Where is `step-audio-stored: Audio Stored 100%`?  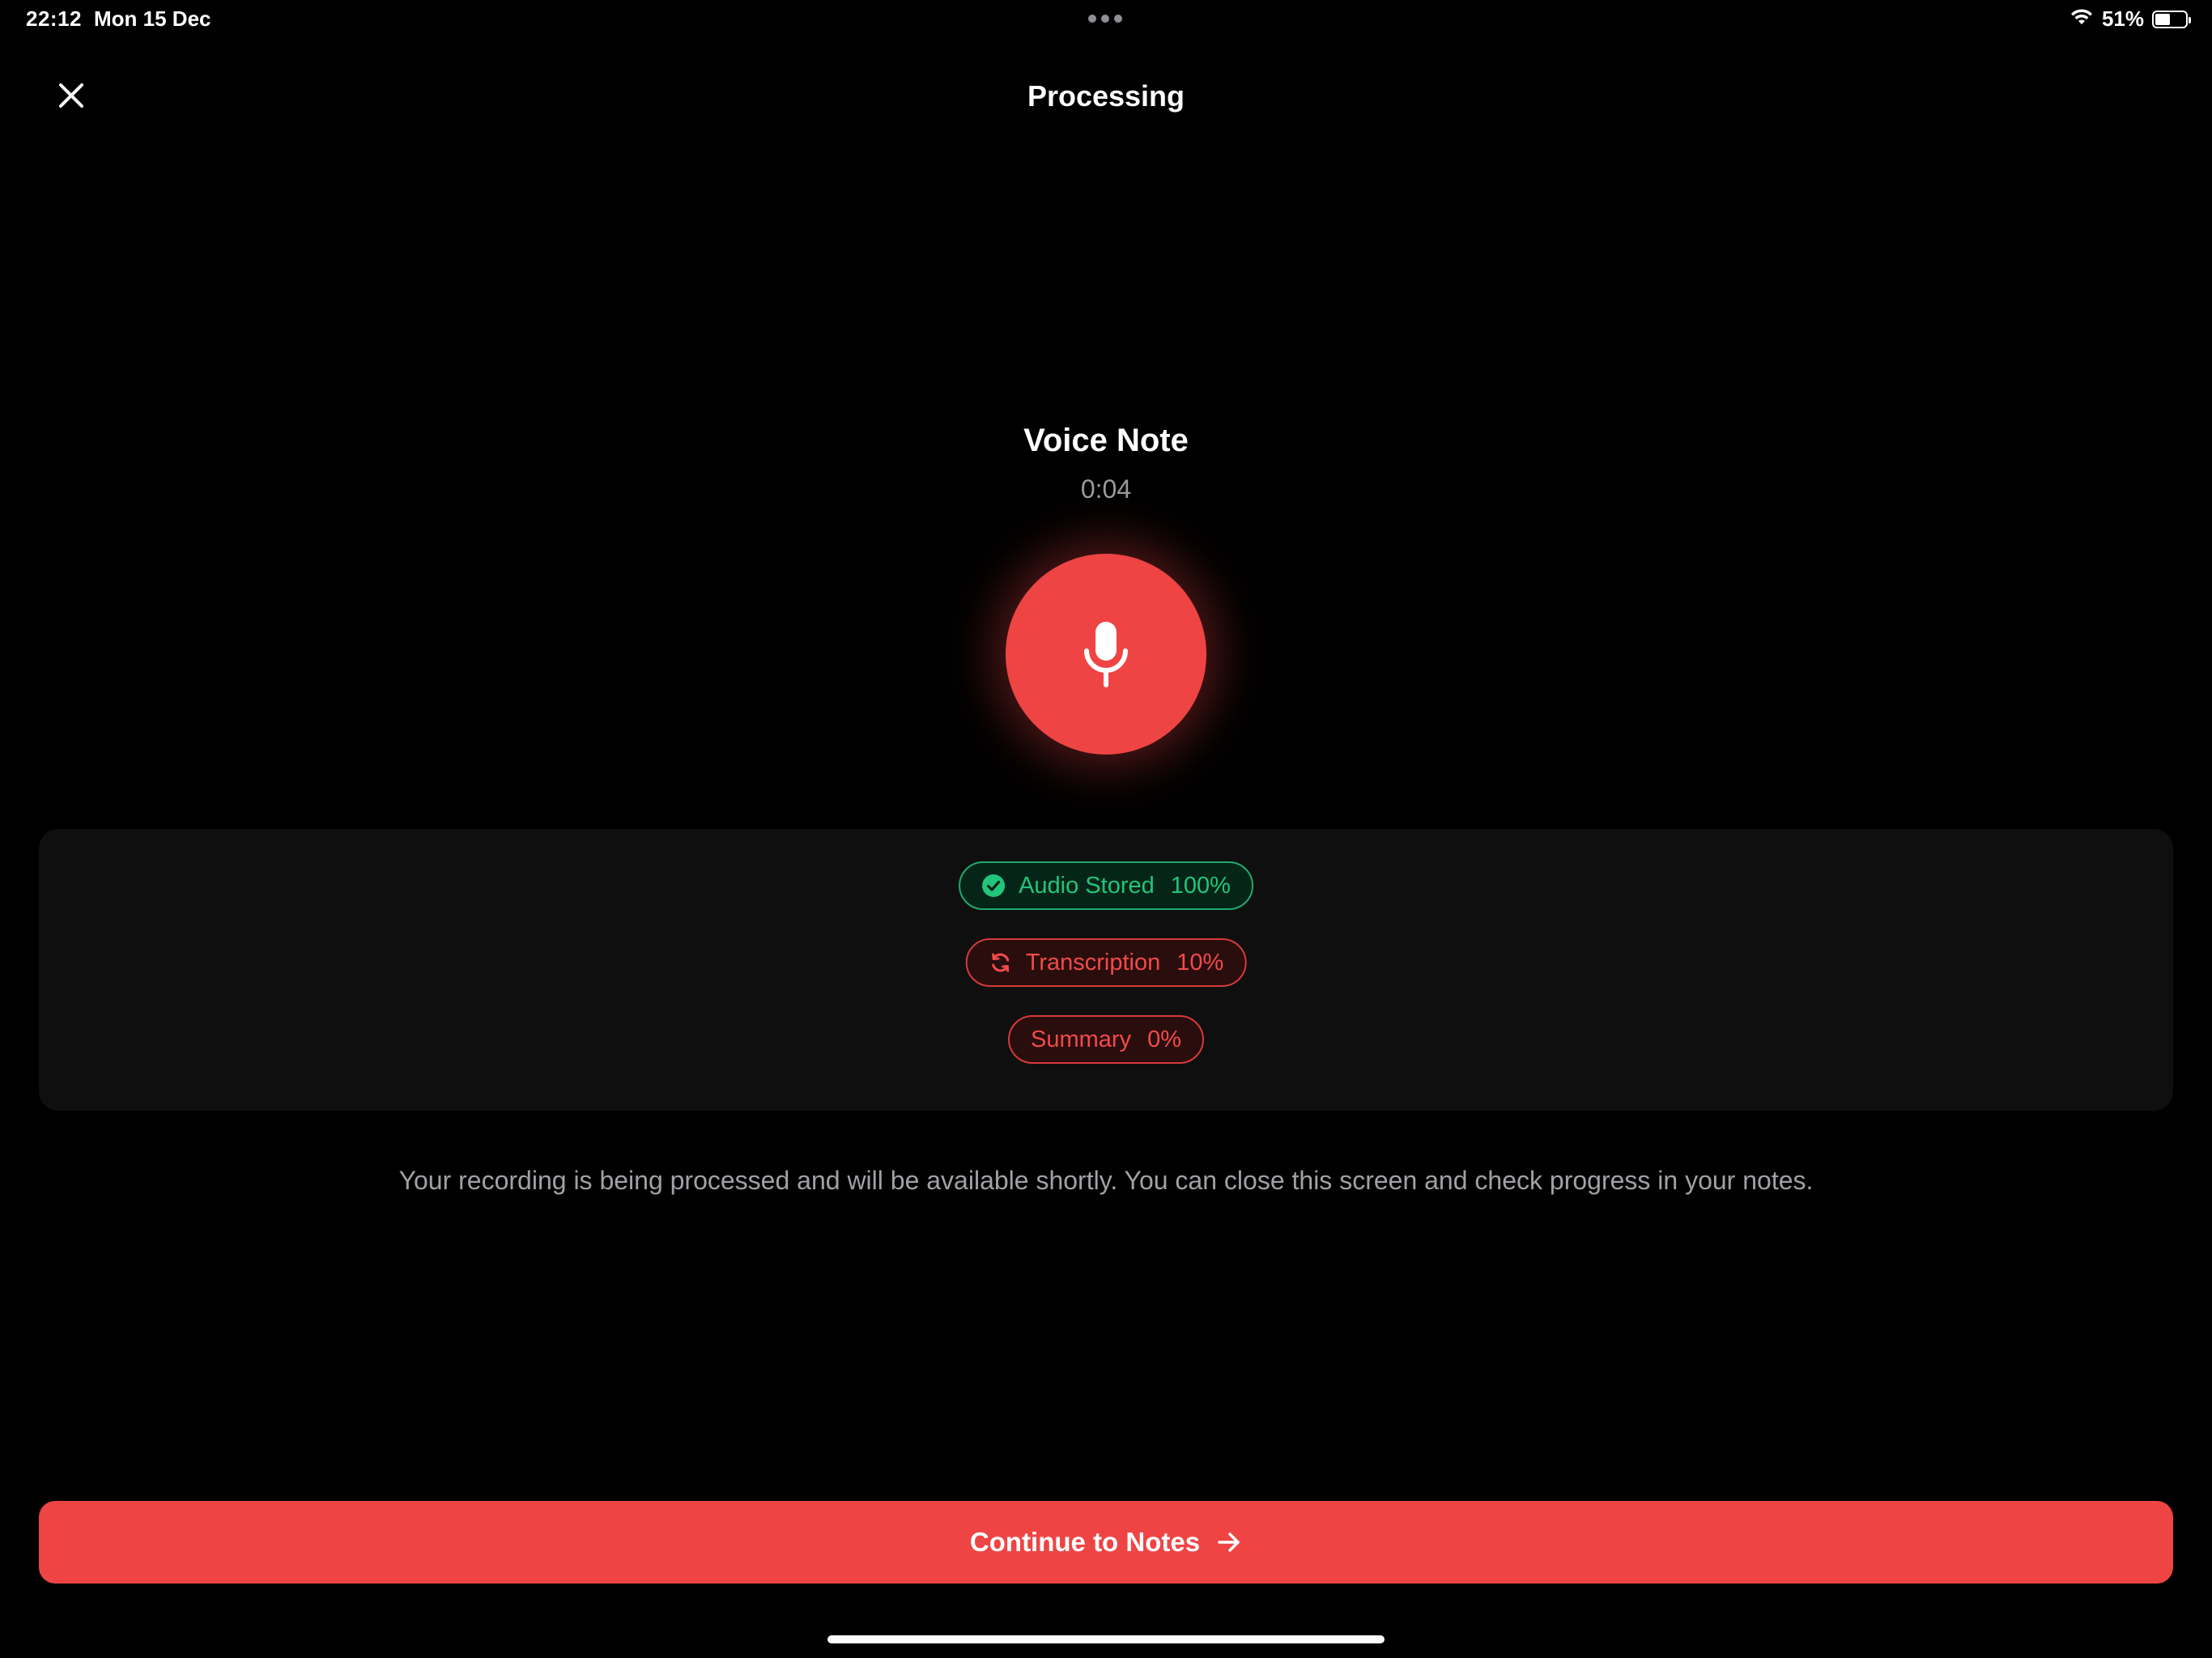 step-audio-stored: Audio Stored 100% is located at coordinates (1106, 885).